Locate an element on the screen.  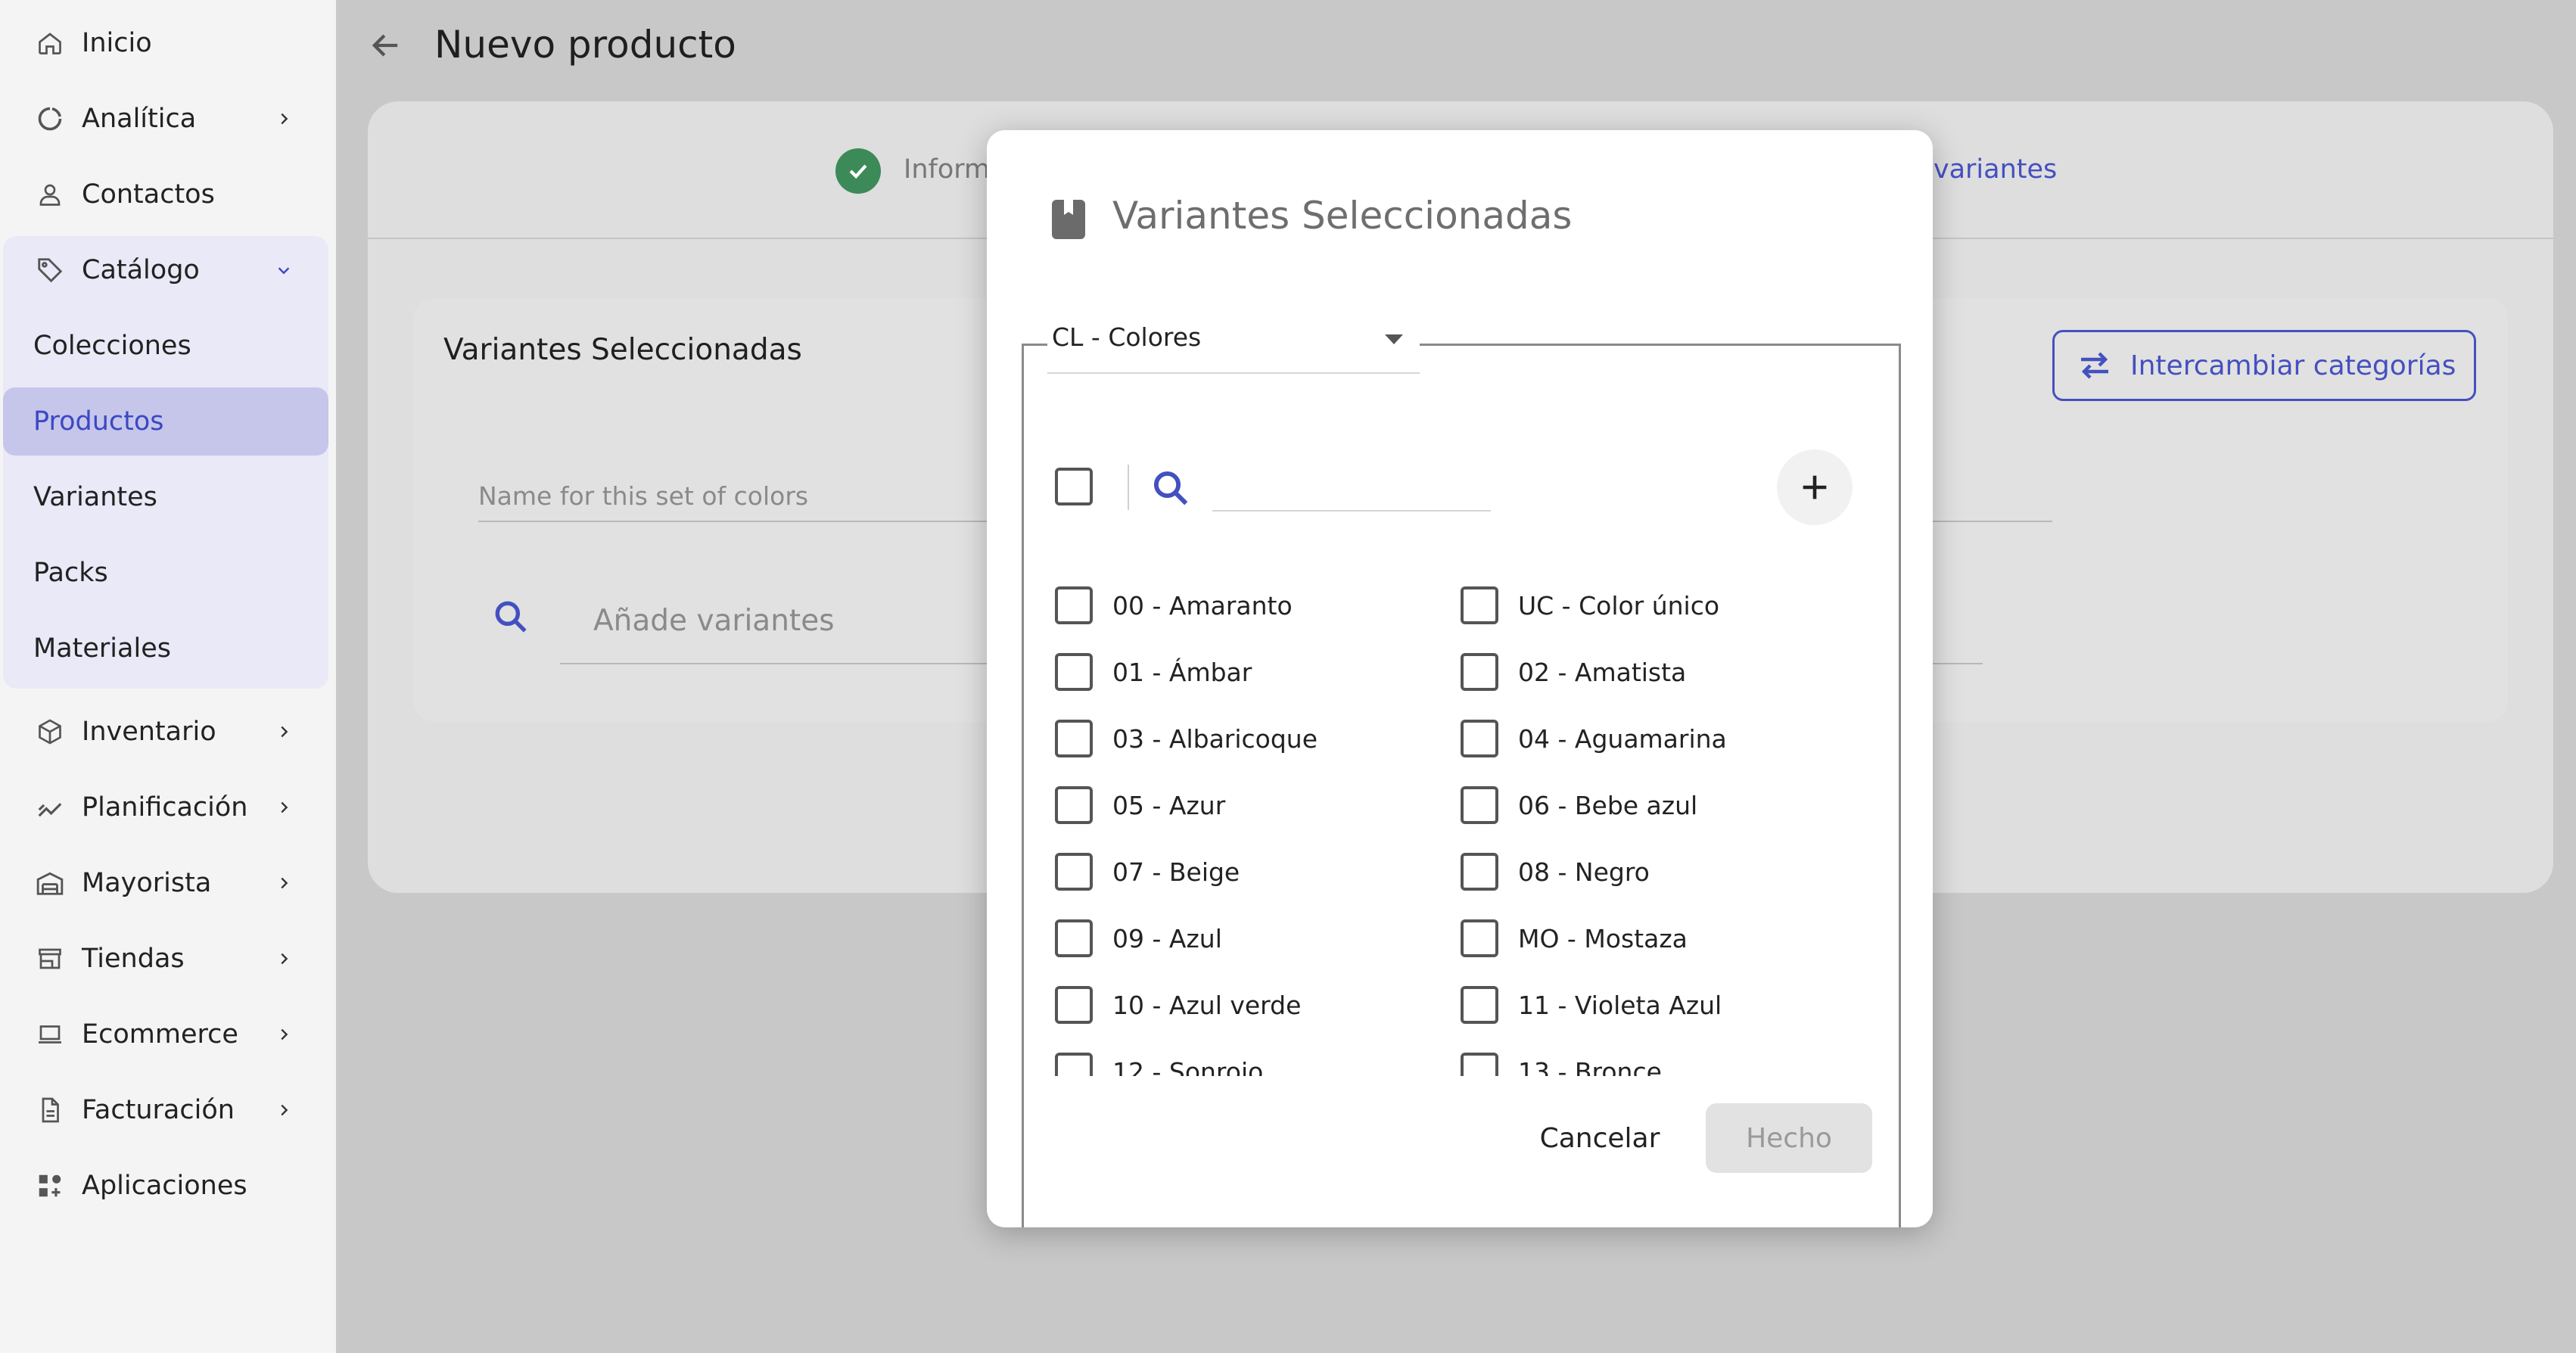
sidebar-subitem-materiales: Materiales is located at coordinates (165, 648).